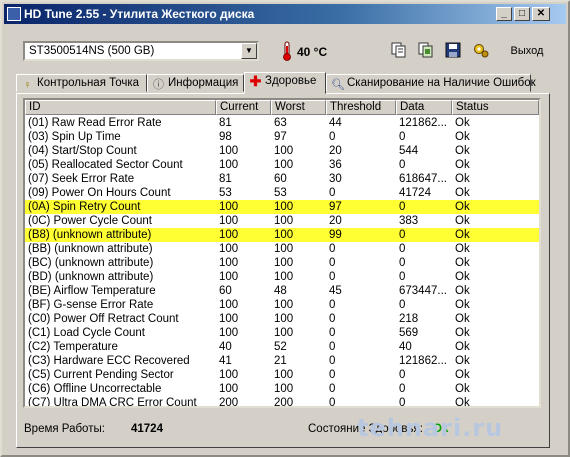 This screenshot has width=570, height=457. Describe the element at coordinates (495, 107) in the screenshot. I see `column-header-status: Status` at that location.